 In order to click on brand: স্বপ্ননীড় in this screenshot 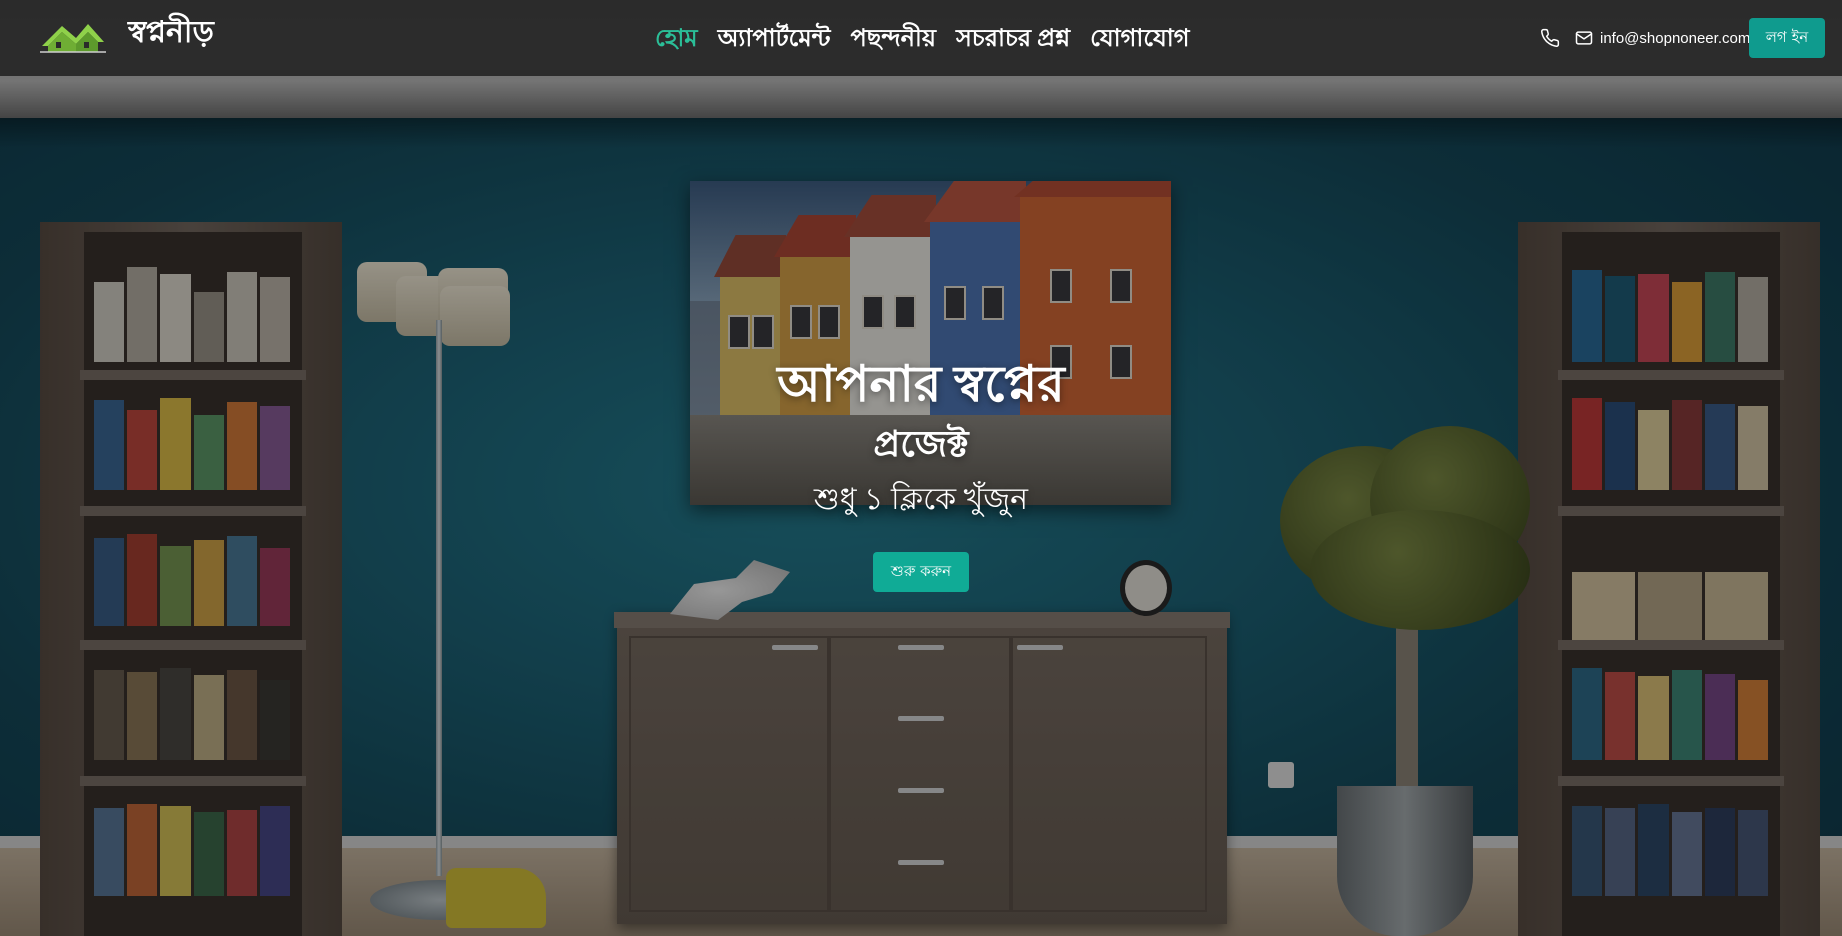, I will do `click(127, 33)`.